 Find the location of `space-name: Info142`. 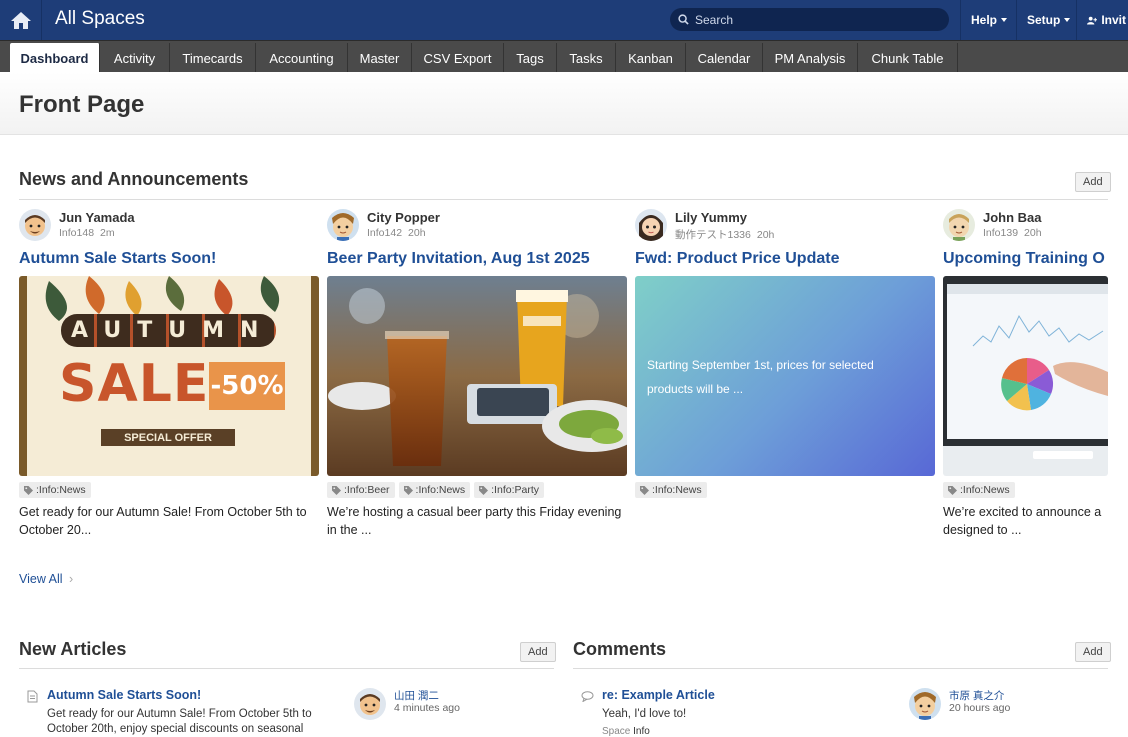

space-name: Info142 is located at coordinates (384, 233).